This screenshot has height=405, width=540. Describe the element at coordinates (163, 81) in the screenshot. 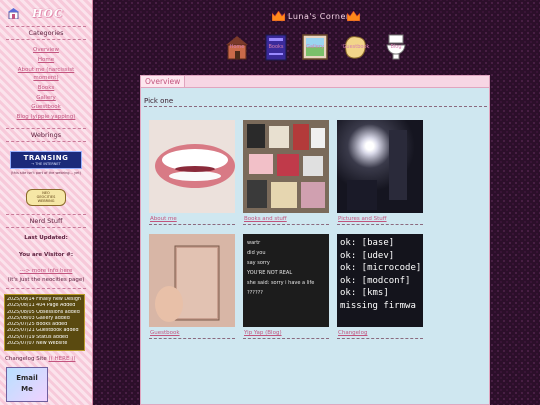

I see `tab-overview: Overview` at that location.